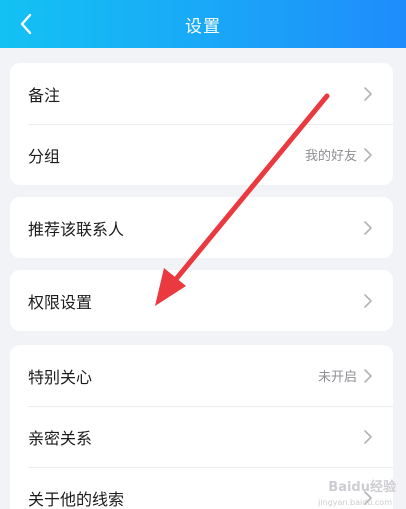 The image size is (406, 509). What do you see at coordinates (60, 302) in the screenshot?
I see `row-label: 权限设置` at bounding box center [60, 302].